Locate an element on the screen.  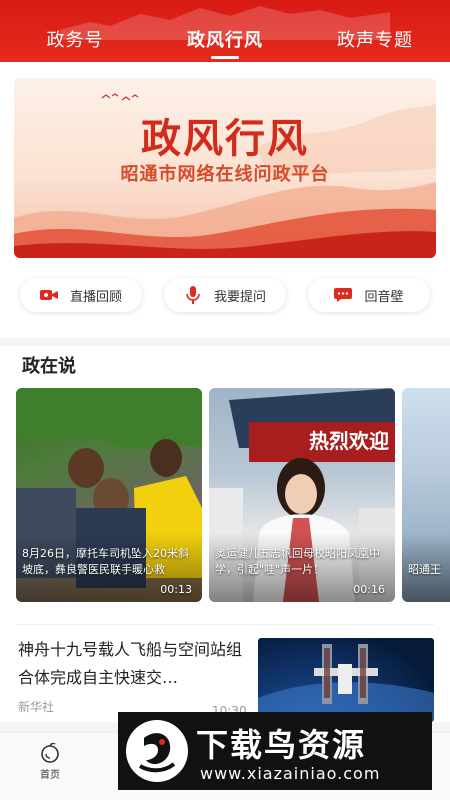
active-tab-indicator is located at coordinates (225, 57).